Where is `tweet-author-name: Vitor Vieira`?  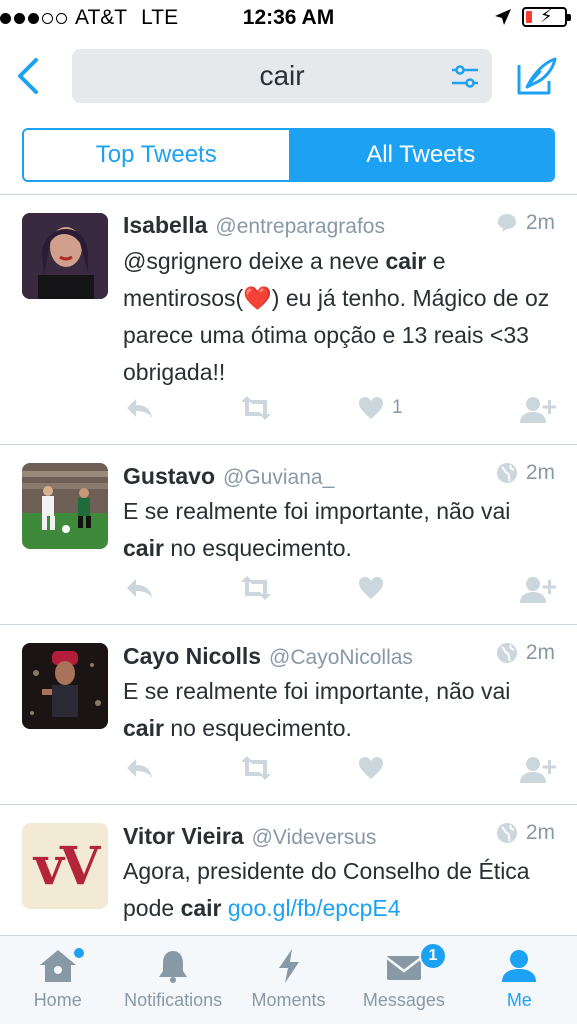 tweet-author-name: Vitor Vieira is located at coordinates (183, 836).